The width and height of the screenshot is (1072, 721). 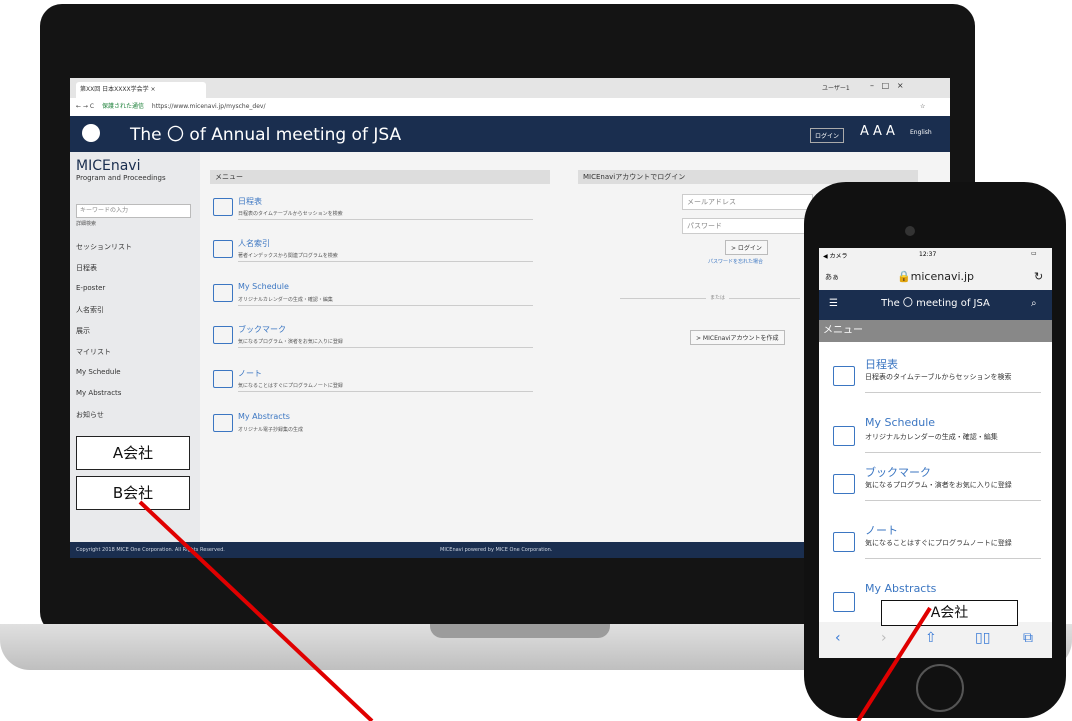 I want to click on annotation-line-a, so click(x=894, y=663).